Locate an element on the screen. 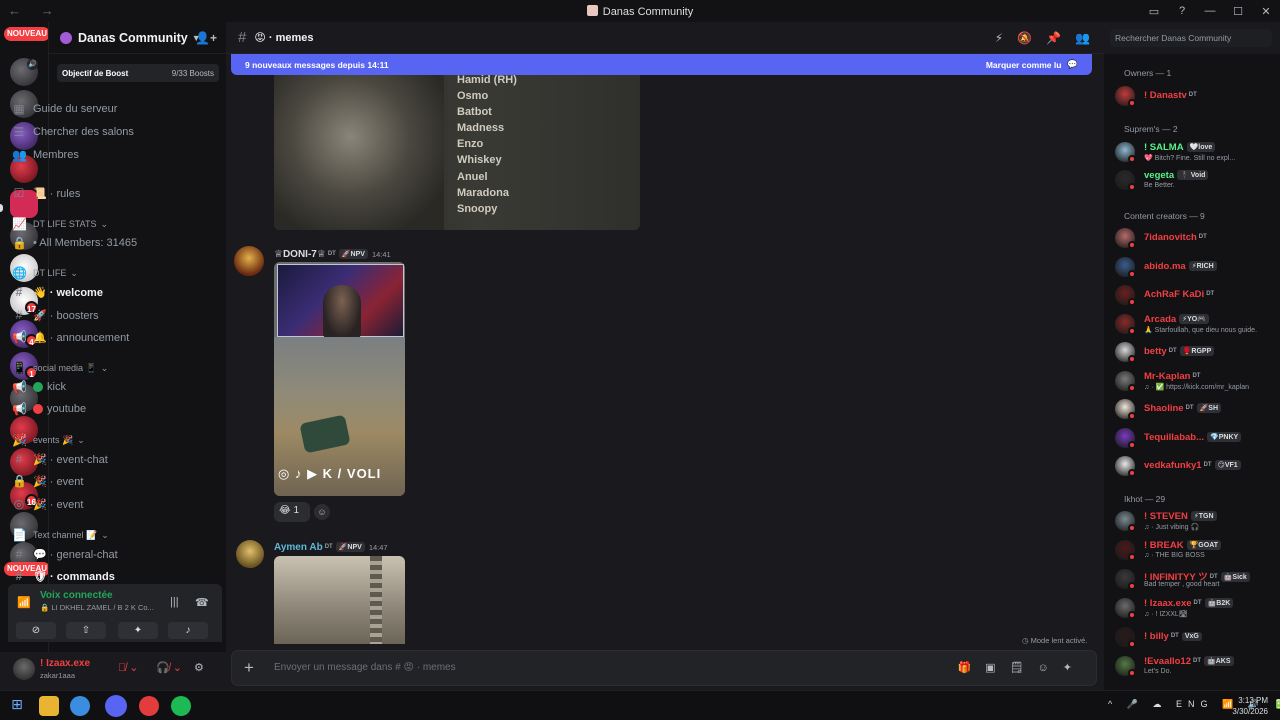 Image resolution: width=1280 pixels, height=720 pixels. channel-rules: ☑ 📜 · rules is located at coordinates (46, 193).